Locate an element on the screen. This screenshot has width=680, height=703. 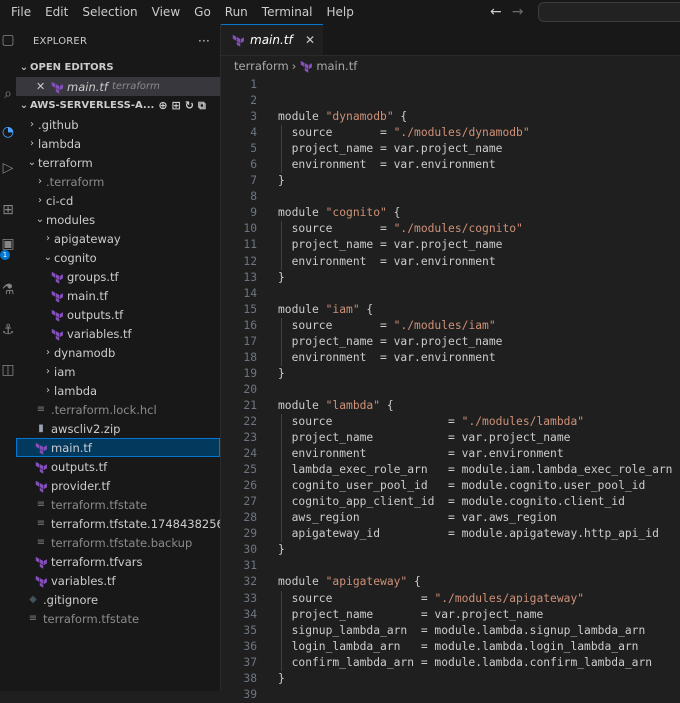
open-editors-header: ⌄ OPEN EDITORS is located at coordinates (118, 67).